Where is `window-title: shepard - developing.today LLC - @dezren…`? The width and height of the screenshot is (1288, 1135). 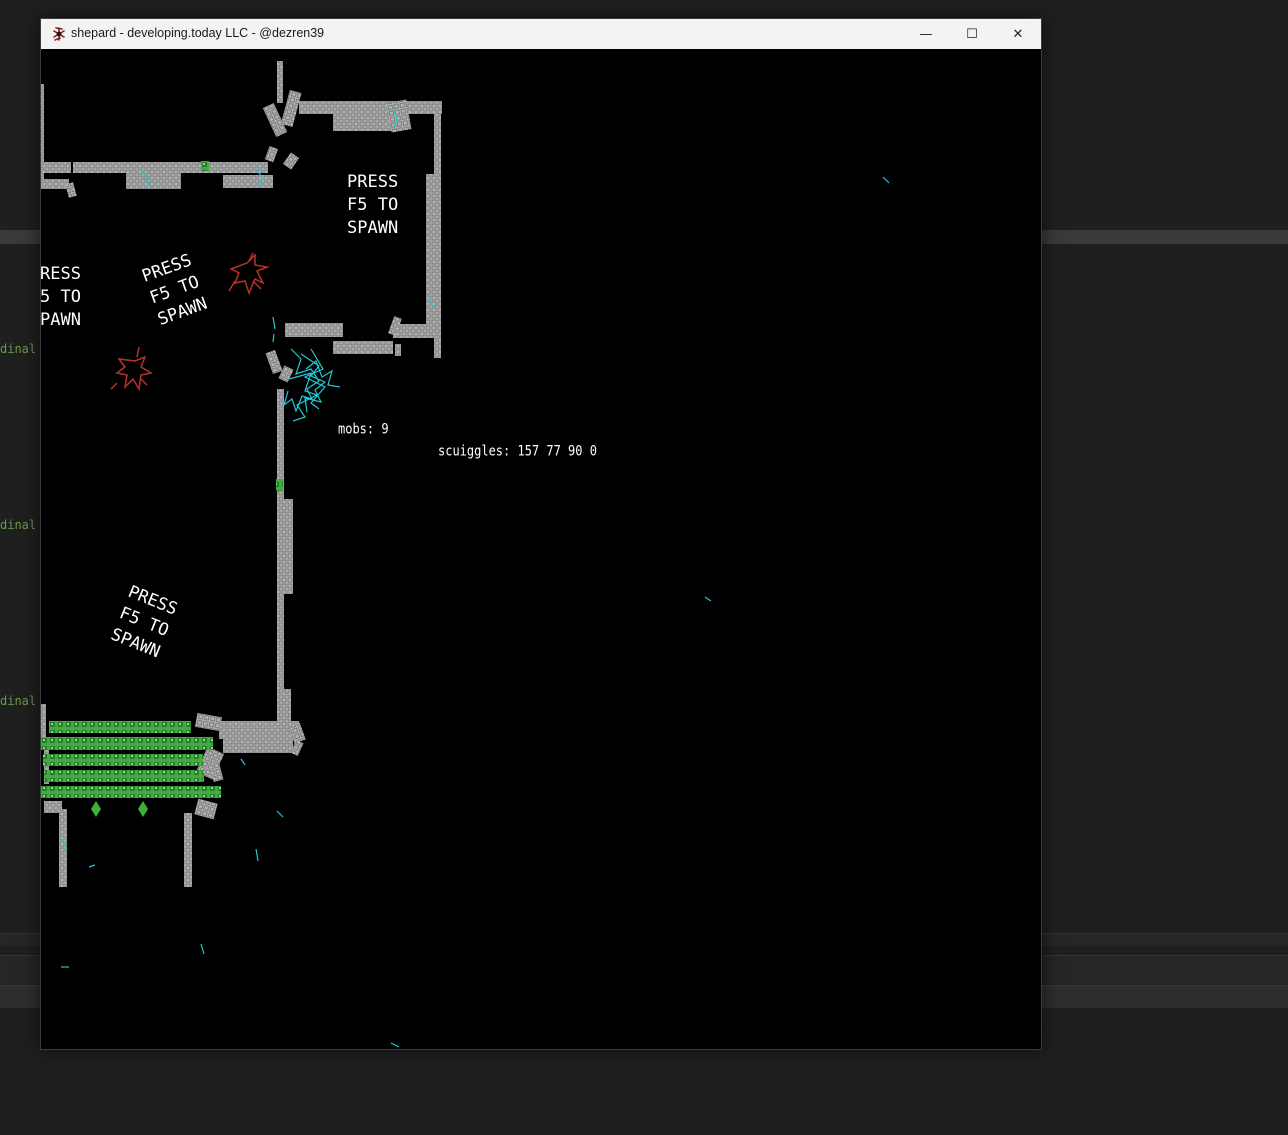
window-title: shepard - developing.today LLC - @dezren… is located at coordinates (198, 33).